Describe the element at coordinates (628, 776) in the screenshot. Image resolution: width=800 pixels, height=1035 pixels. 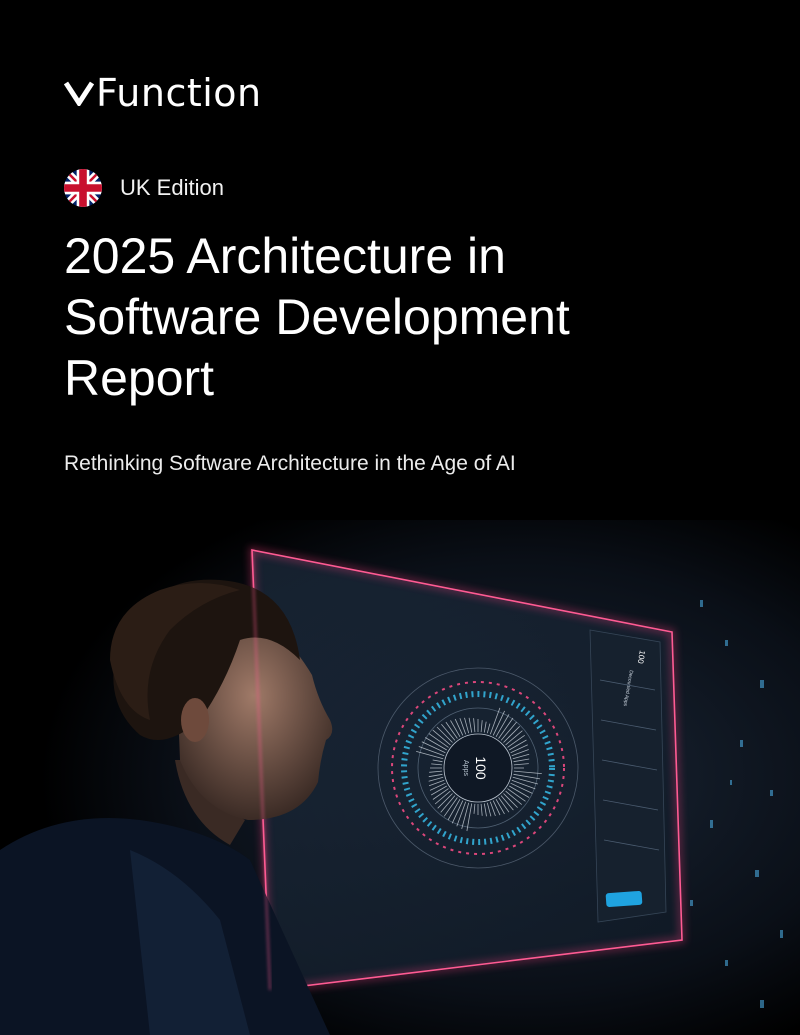
I see `dashboard-side-panel: 100 Decoupled Apps` at that location.